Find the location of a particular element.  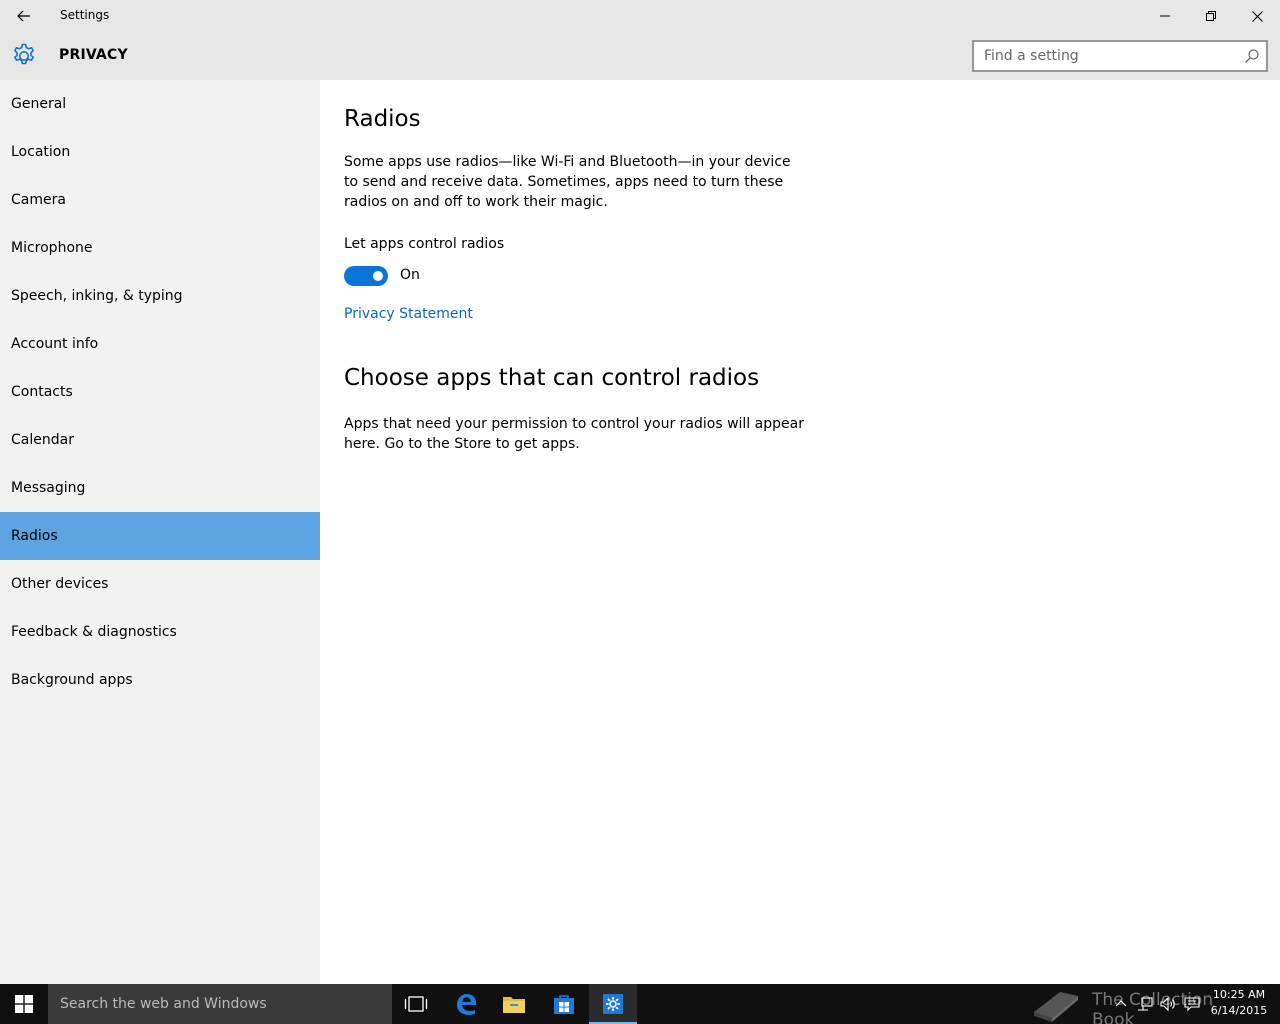

clock-time: 10:25 AM is located at coordinates (1239, 994).